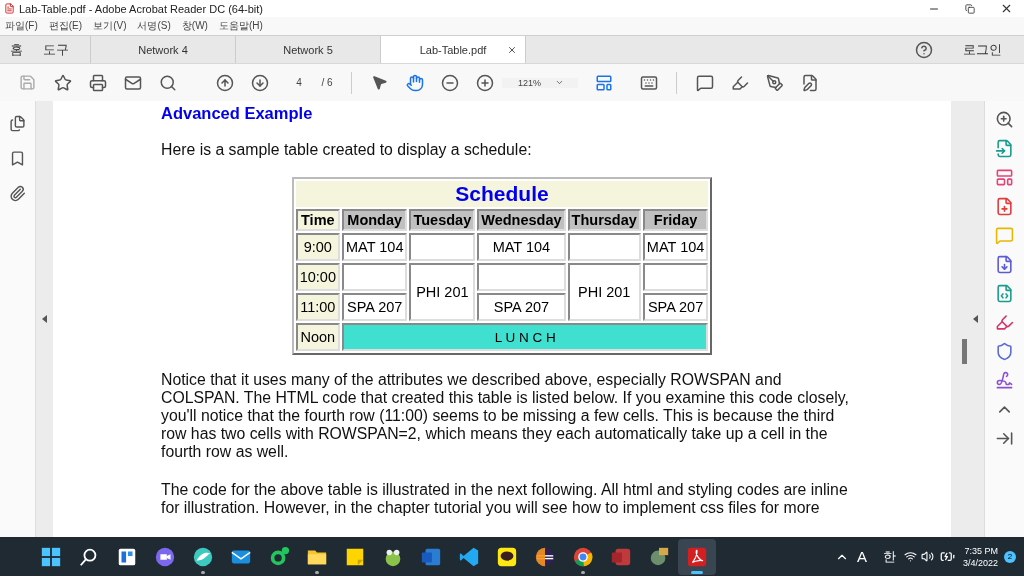 The width and height of the screenshot is (1024, 576). What do you see at coordinates (51, 556) in the screenshot?
I see `windows-icon` at bounding box center [51, 556].